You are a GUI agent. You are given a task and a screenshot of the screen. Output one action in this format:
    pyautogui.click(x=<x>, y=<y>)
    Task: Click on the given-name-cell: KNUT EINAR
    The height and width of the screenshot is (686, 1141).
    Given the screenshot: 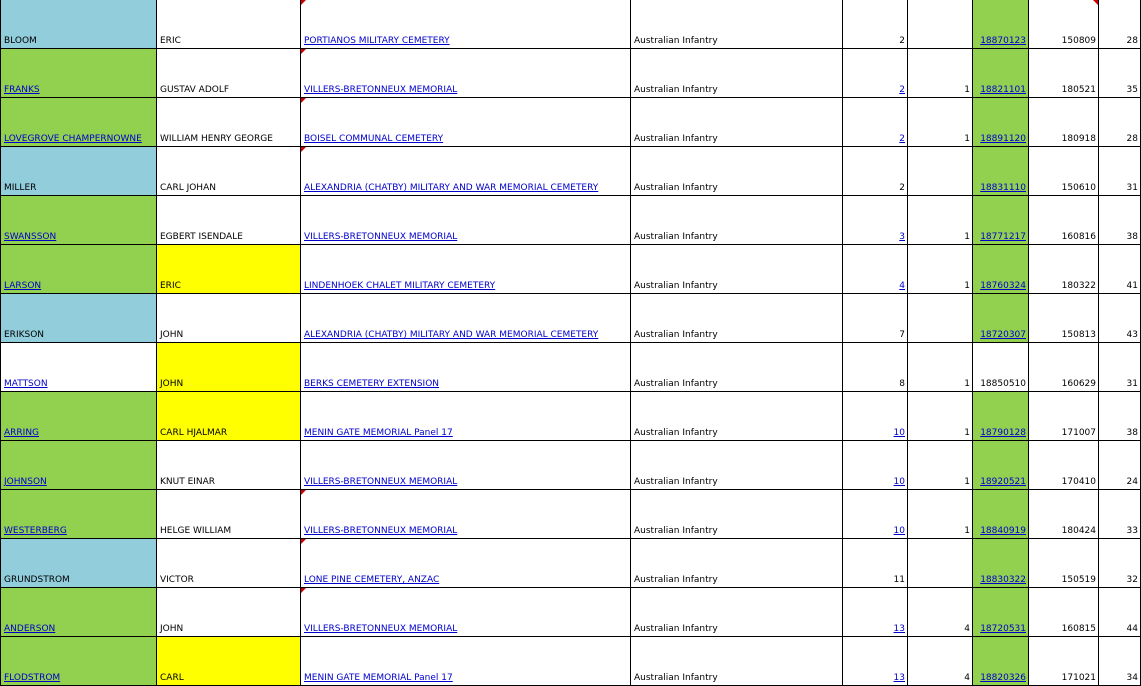 What is the action you would take?
    pyautogui.click(x=228, y=465)
    